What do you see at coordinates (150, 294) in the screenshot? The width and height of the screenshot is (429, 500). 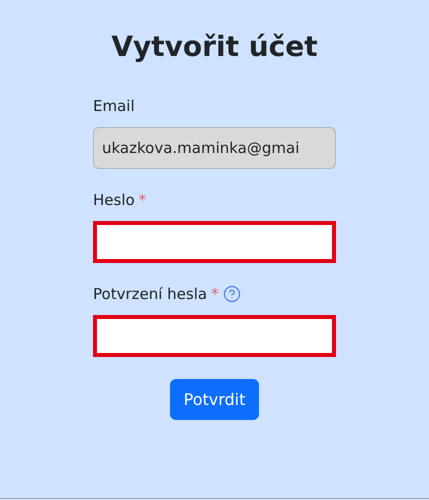 I see `field-label: Potvrzení hesla` at bounding box center [150, 294].